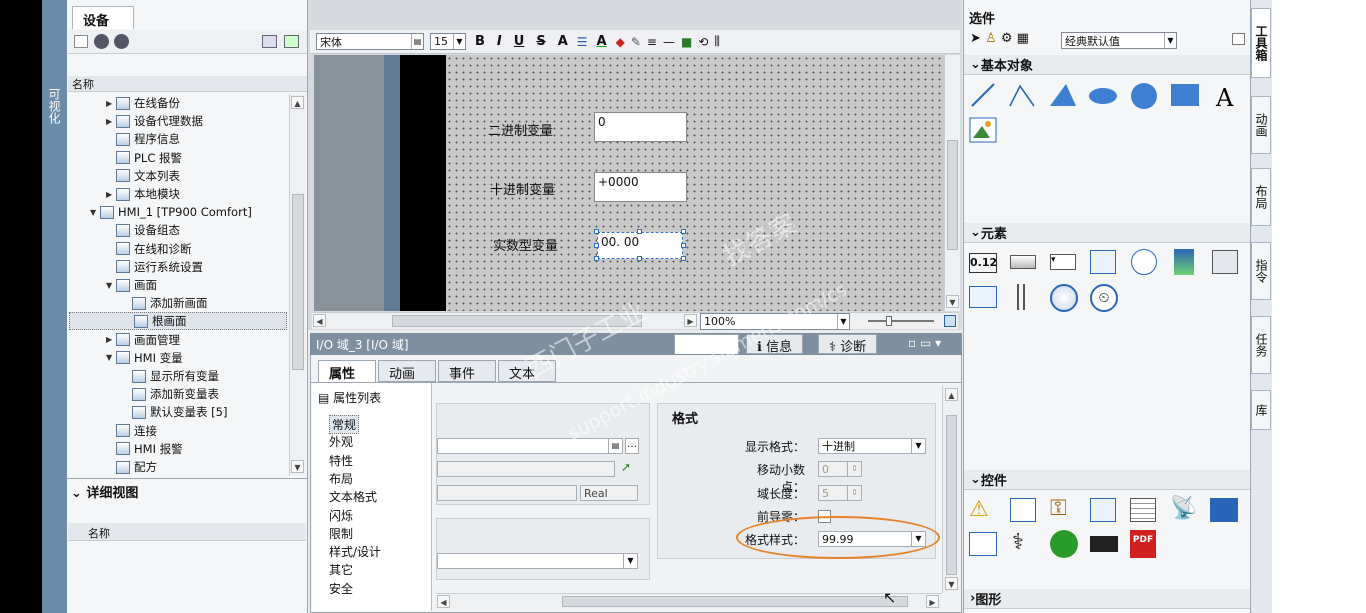 The image size is (1366, 613). I want to click on inspector-vscroll: ▲ ▼, so click(951, 489).